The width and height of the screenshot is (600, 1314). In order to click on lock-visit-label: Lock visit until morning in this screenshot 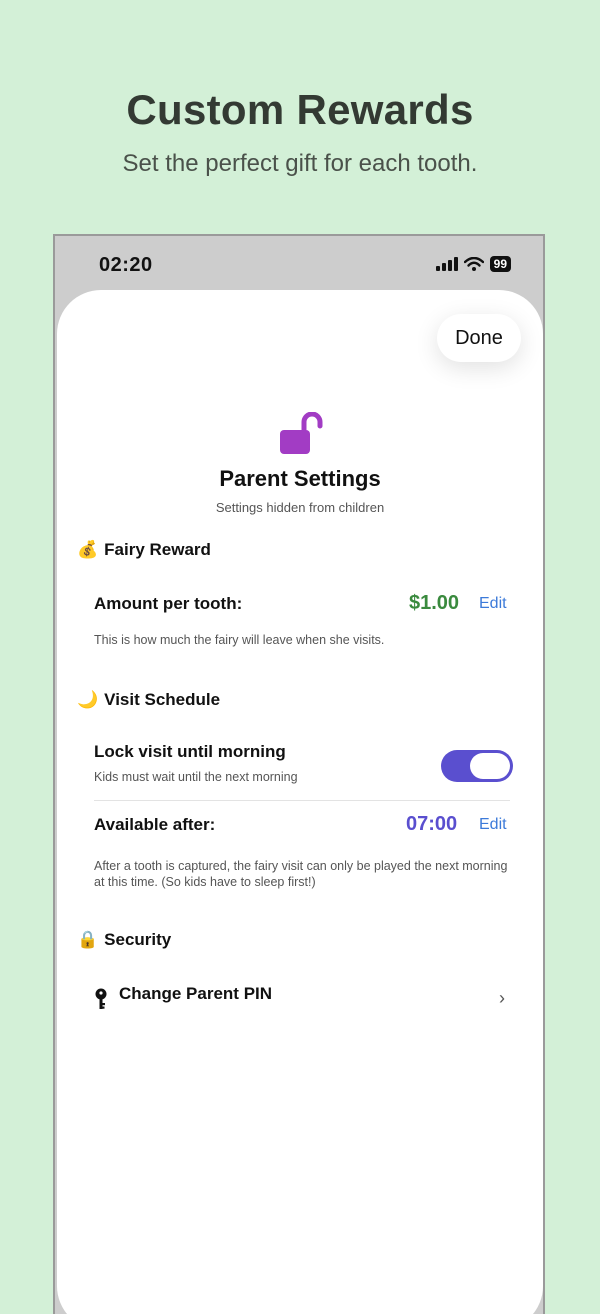, I will do `click(190, 751)`.